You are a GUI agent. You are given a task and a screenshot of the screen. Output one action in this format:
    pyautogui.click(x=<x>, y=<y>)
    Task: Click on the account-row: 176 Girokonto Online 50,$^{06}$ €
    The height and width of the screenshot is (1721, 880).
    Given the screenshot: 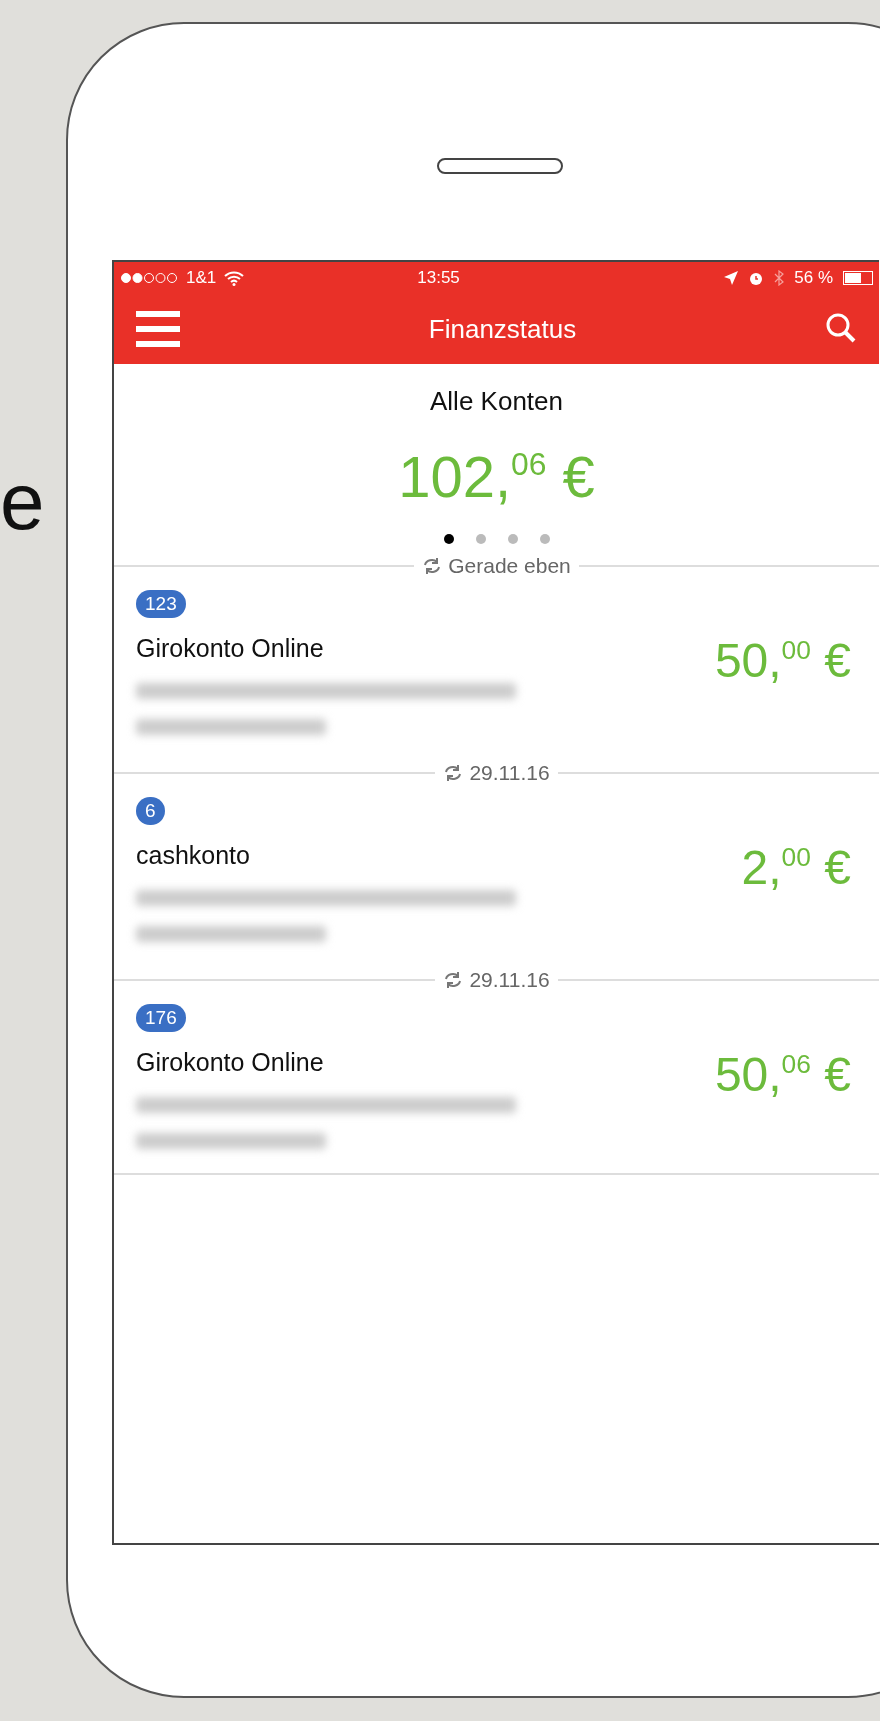 What is the action you would take?
    pyautogui.click(x=496, y=1078)
    